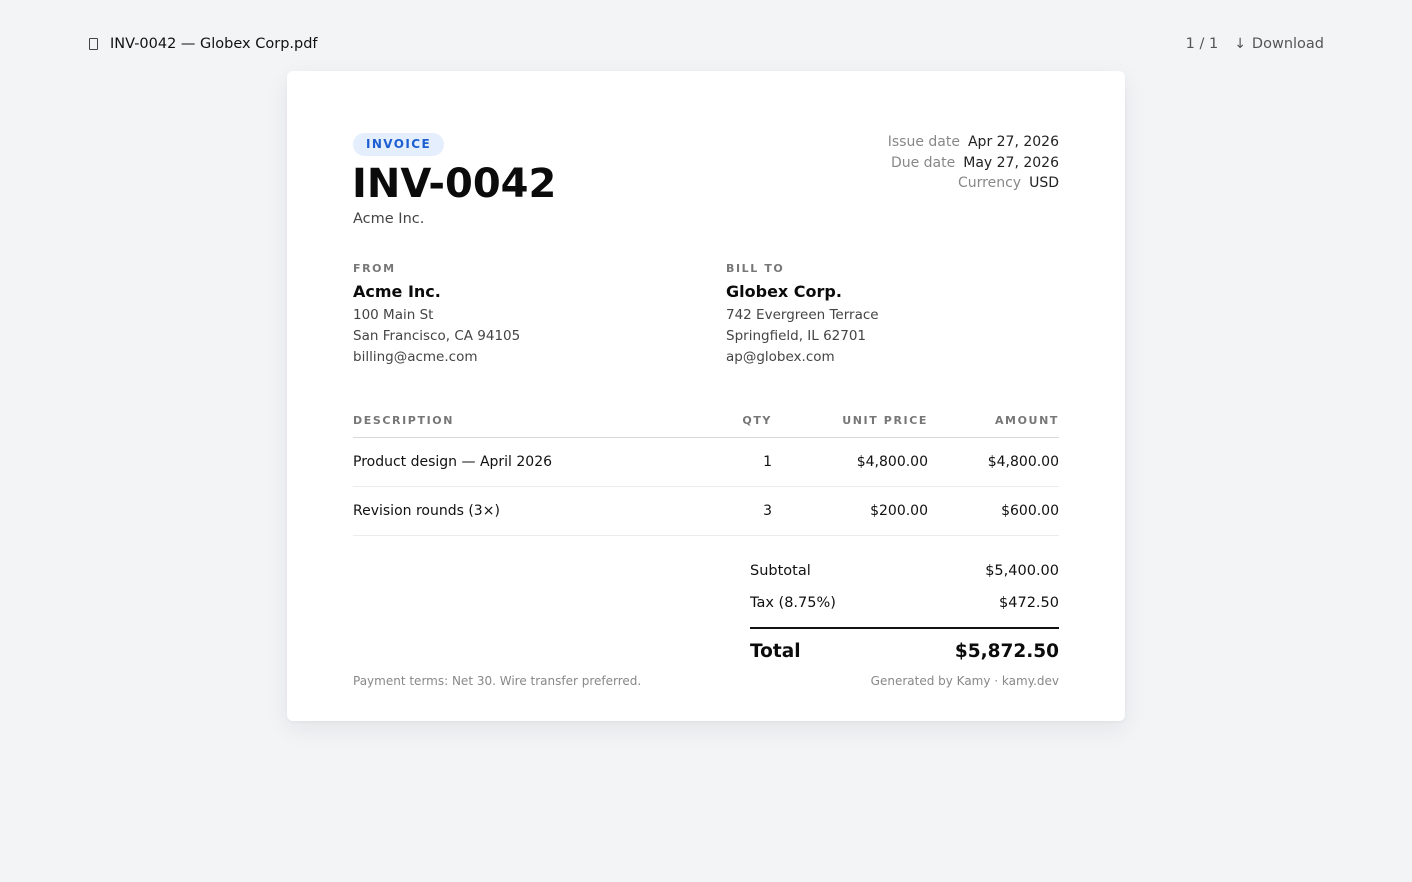  What do you see at coordinates (404, 420) in the screenshot?
I see `header-description: DESCRIPTION` at bounding box center [404, 420].